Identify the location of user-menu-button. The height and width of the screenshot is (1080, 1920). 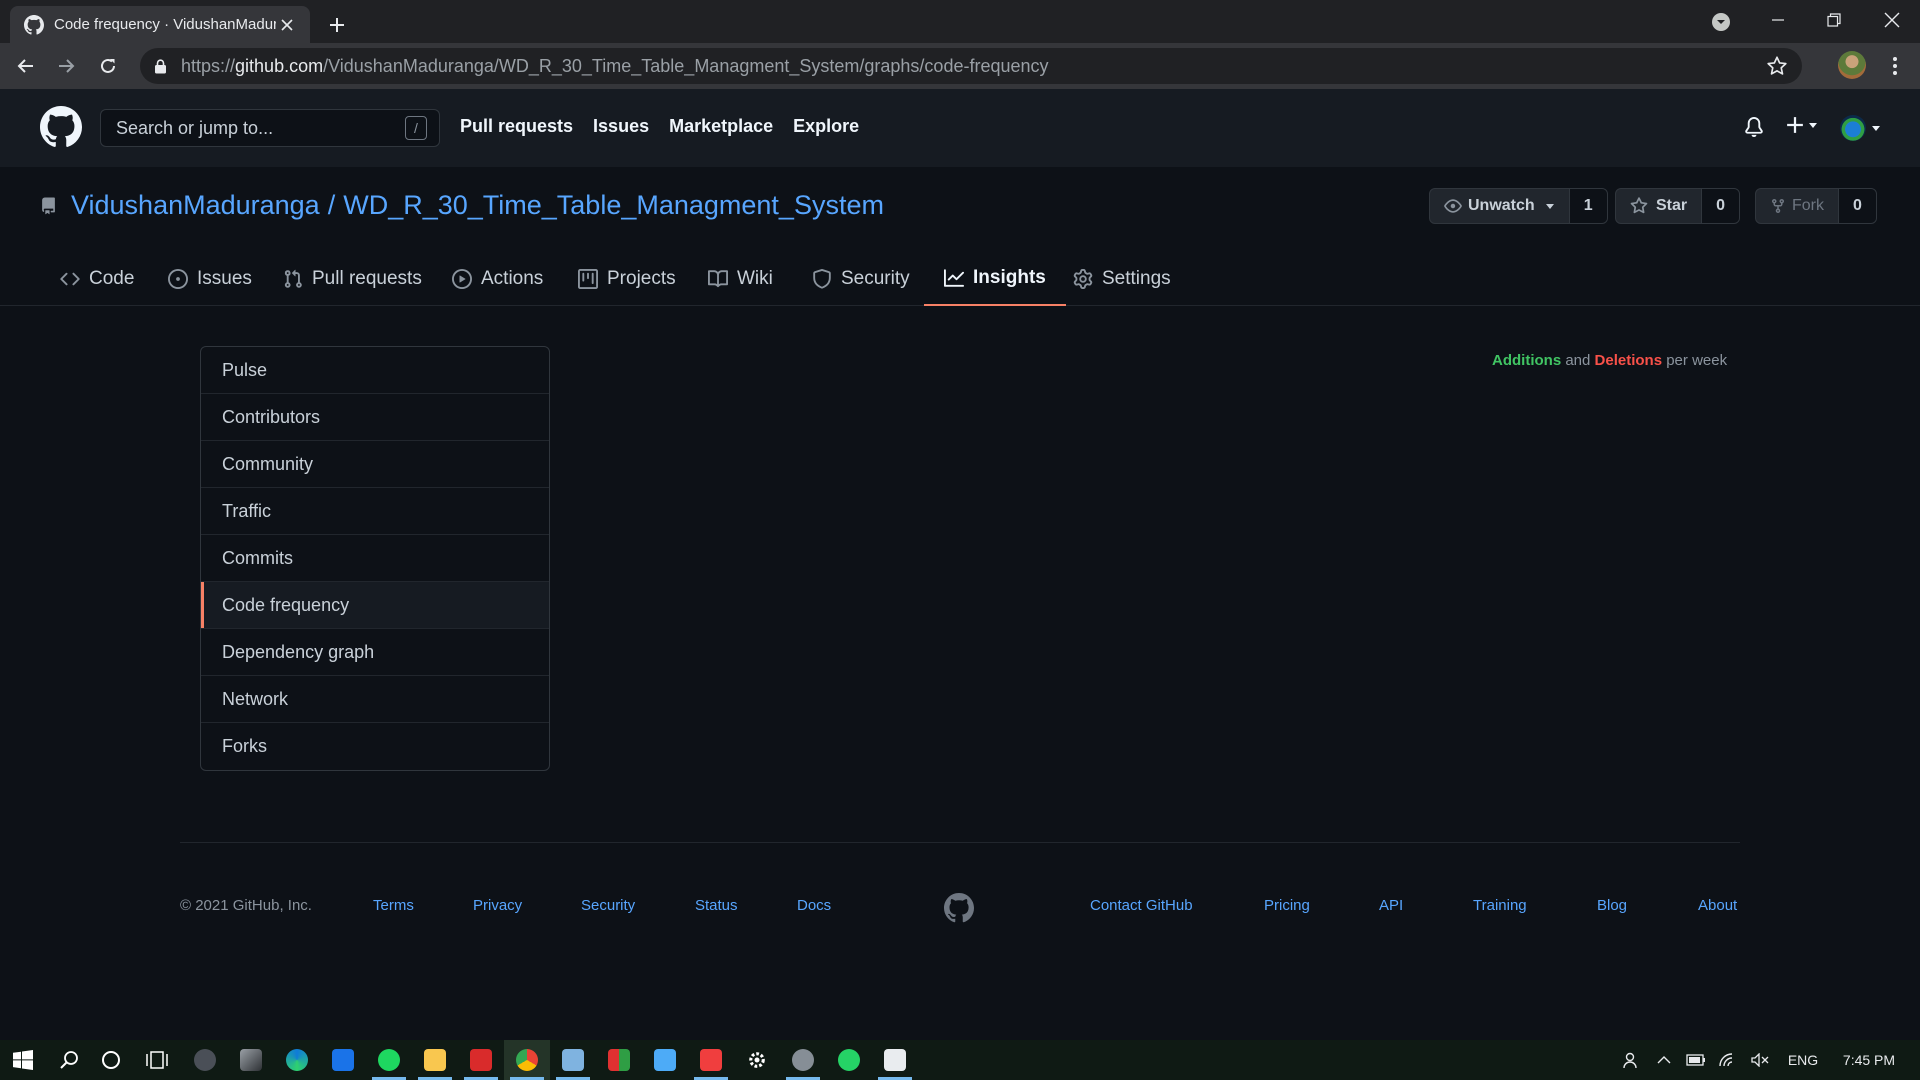
(1860, 128).